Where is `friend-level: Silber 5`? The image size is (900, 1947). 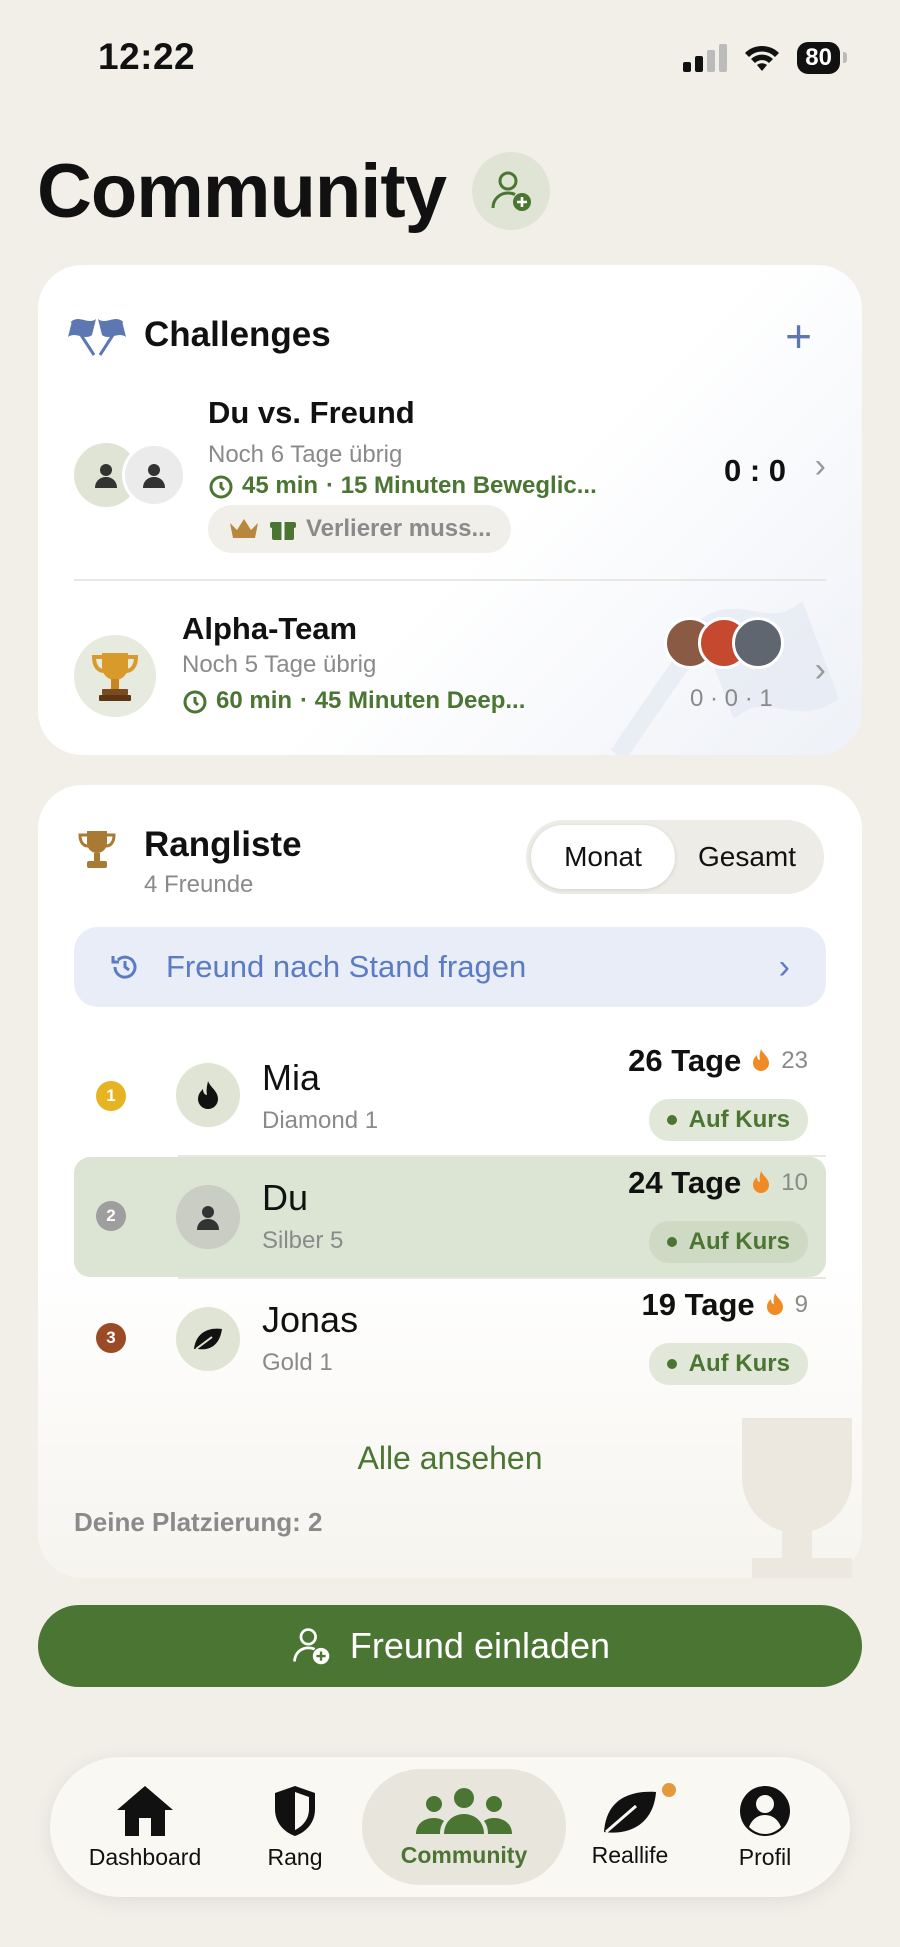 friend-level: Silber 5 is located at coordinates (303, 1240).